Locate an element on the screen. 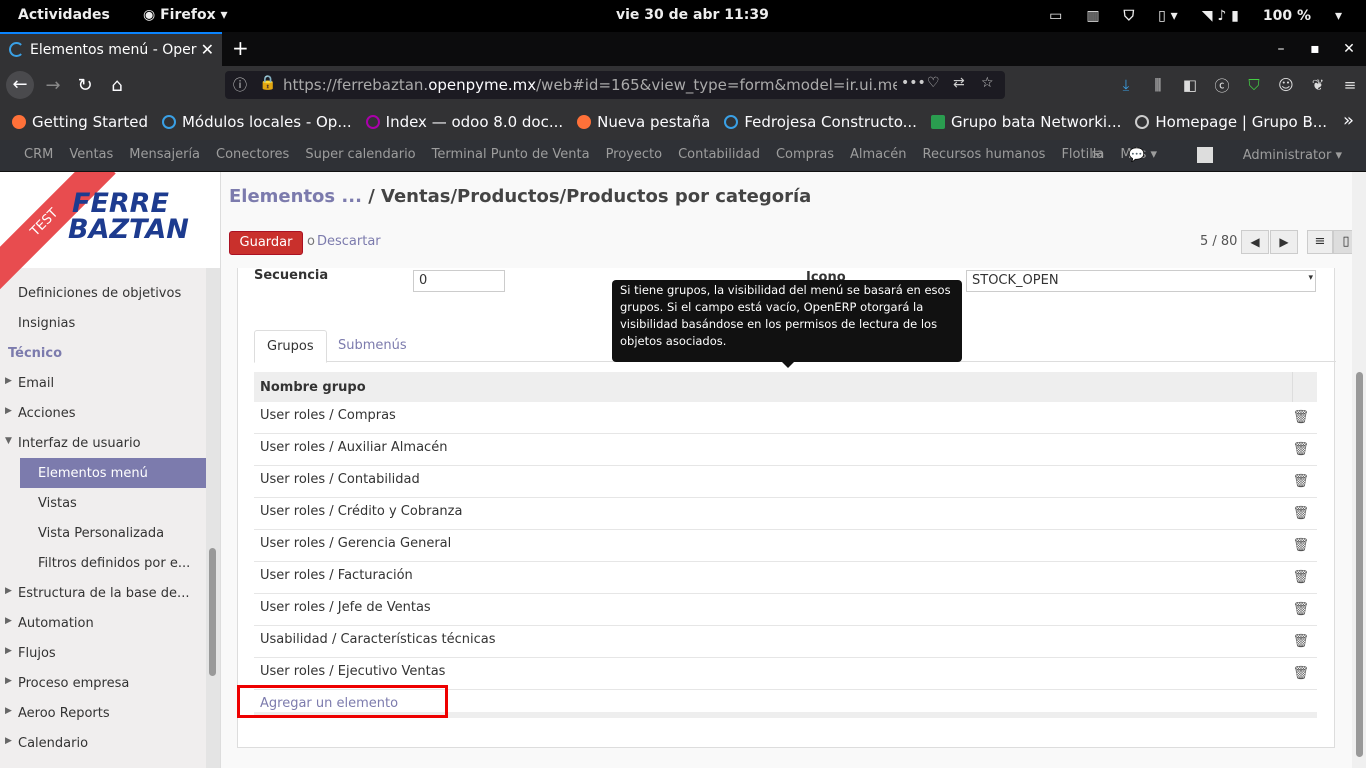 The image size is (1366, 768). top-menu-item: Contabilidad is located at coordinates (719, 154).